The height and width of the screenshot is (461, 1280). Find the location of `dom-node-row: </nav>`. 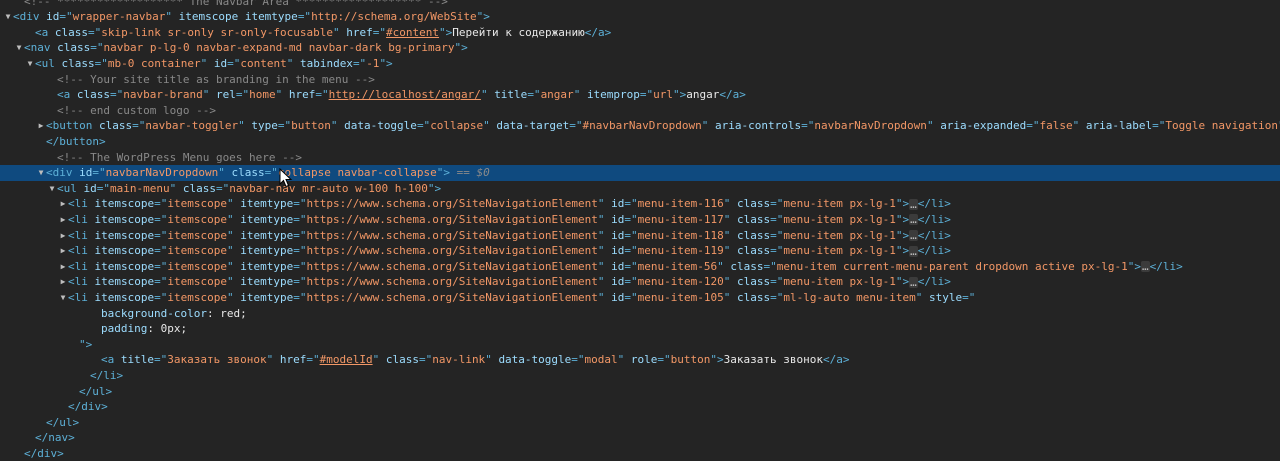

dom-node-row: </nav> is located at coordinates (640, 438).